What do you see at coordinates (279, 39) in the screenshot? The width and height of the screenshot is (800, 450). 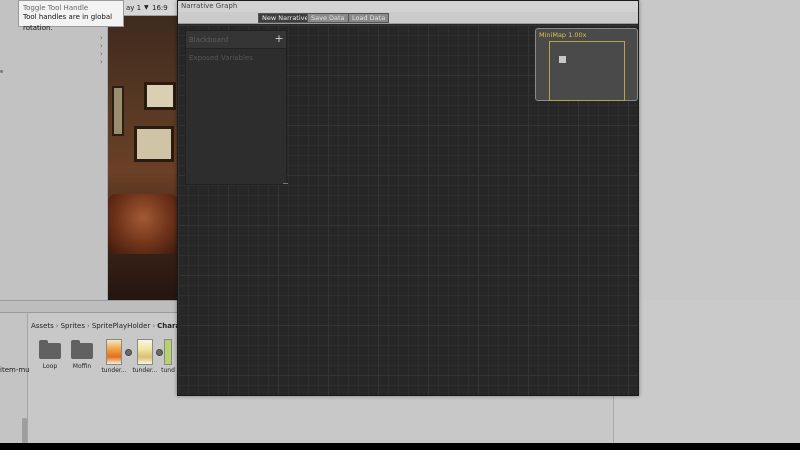 I see `add-icon: +` at bounding box center [279, 39].